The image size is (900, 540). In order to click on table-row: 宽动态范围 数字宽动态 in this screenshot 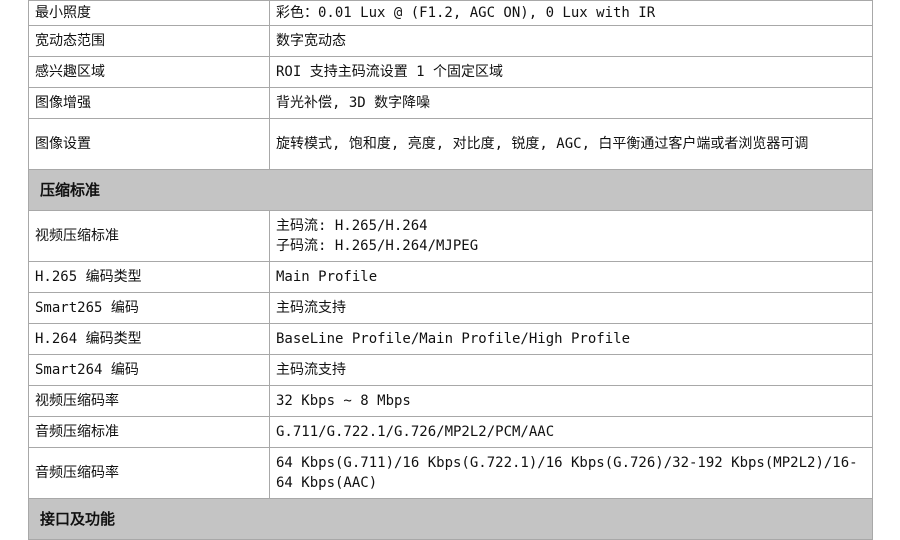, I will do `click(450, 41)`.